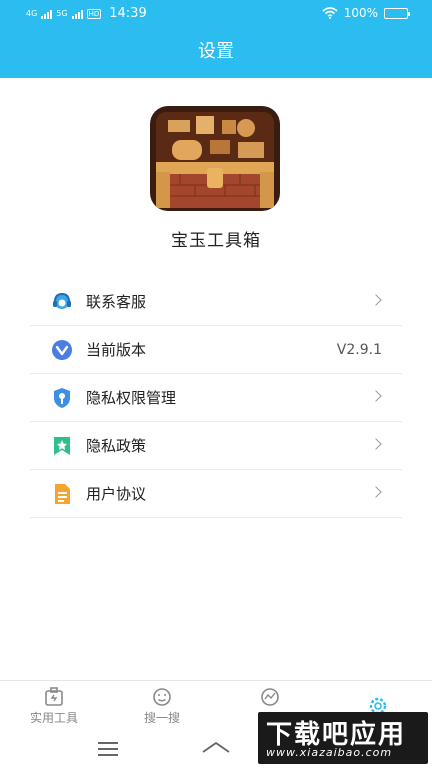 Image resolution: width=432 pixels, height=768 pixels. Describe the element at coordinates (62, 398) in the screenshot. I see `shield-key-icon` at that location.